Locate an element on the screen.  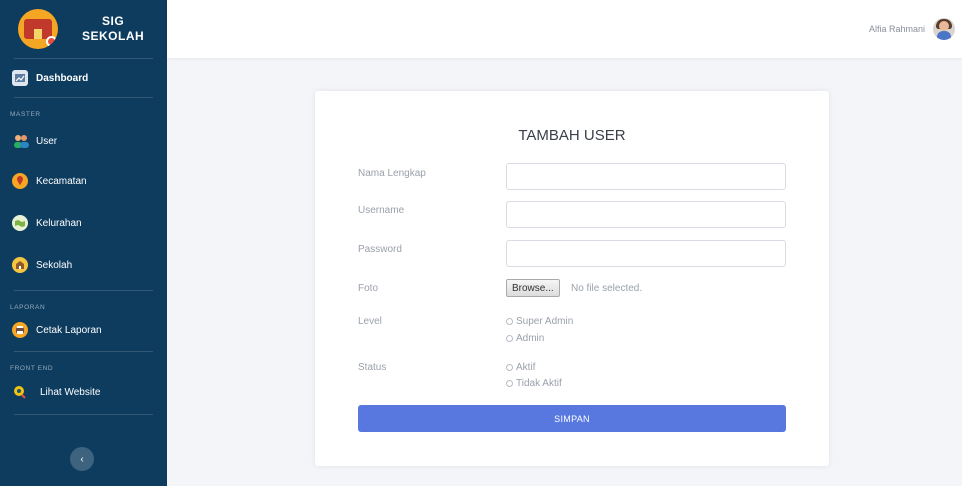
simpan-button: SIMPAN is located at coordinates (572, 418).